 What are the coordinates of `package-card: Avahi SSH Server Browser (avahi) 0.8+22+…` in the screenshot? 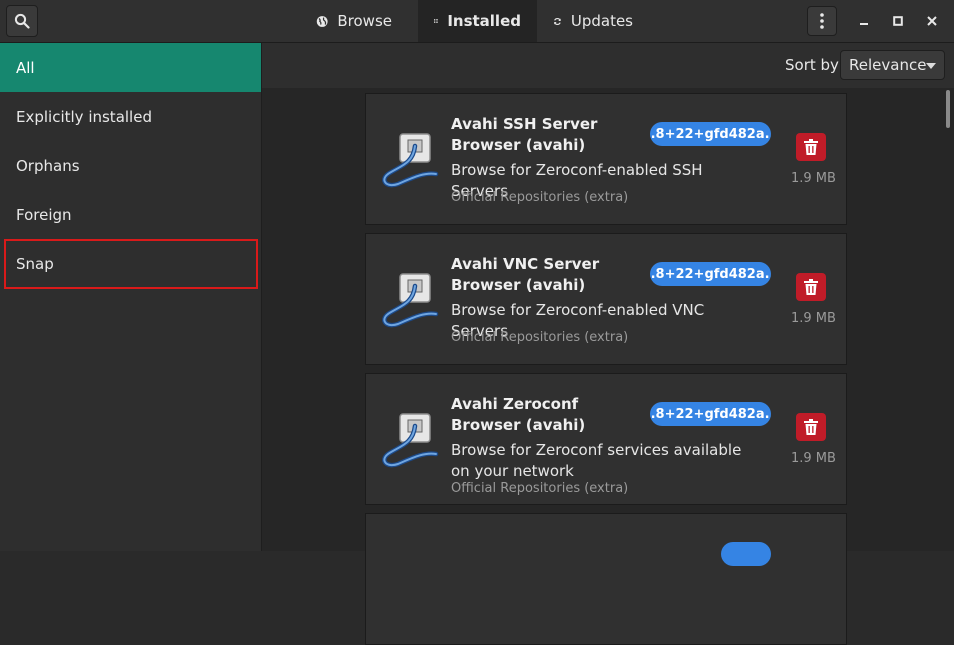 It's located at (606, 159).